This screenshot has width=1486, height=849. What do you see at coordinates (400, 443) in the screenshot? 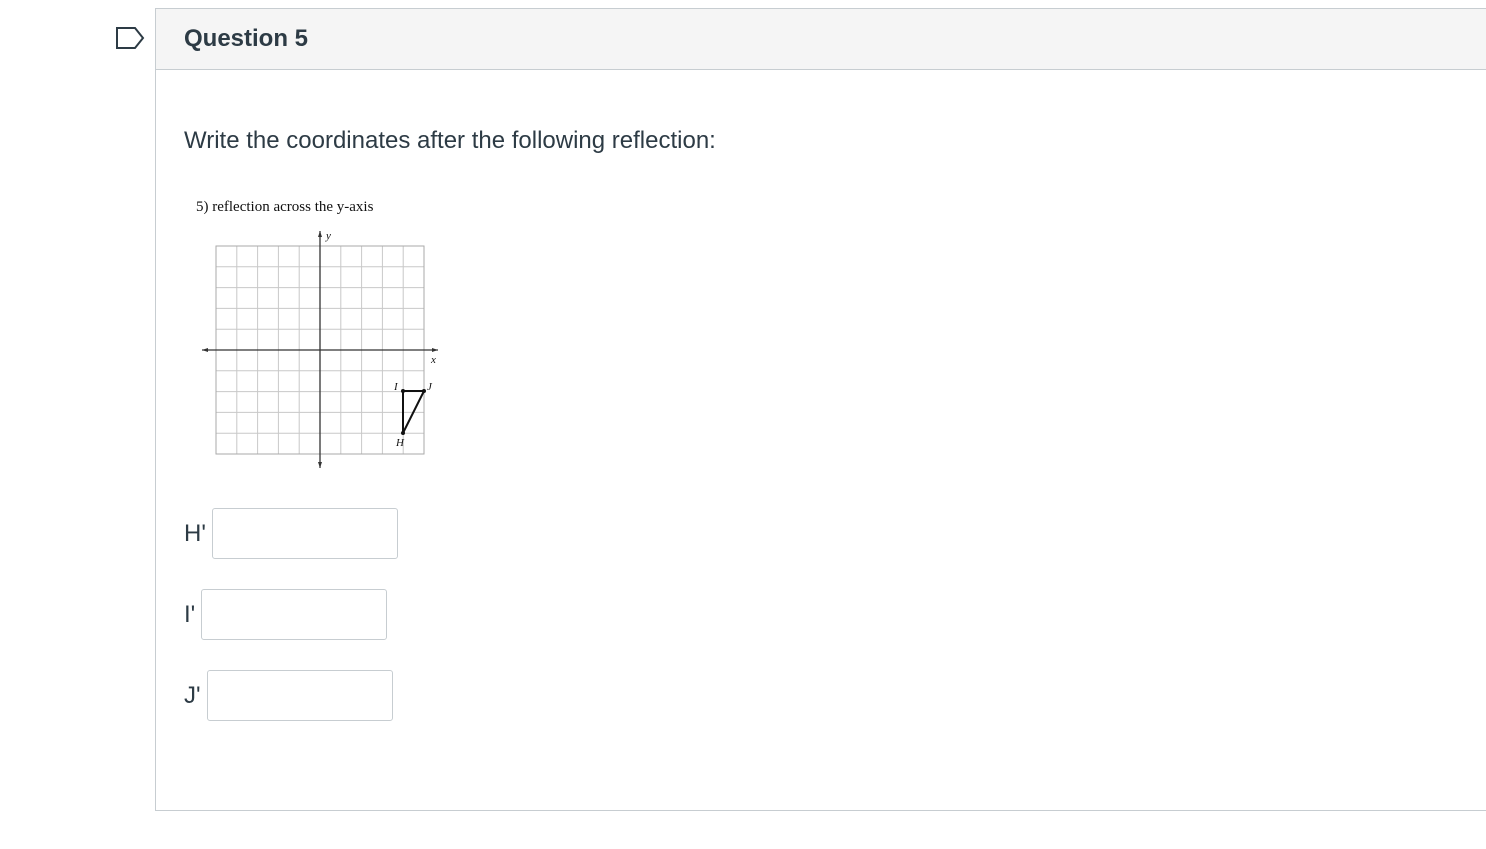
I see `label-h: H` at bounding box center [400, 443].